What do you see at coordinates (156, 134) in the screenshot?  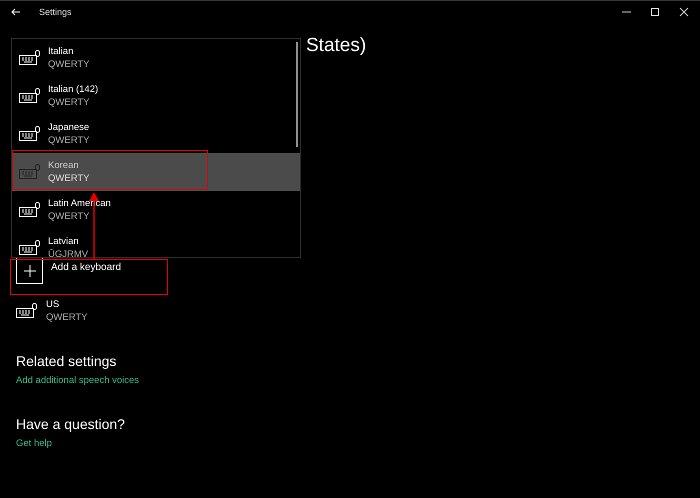 I see `dropdown-item: Japanese QWERTY` at bounding box center [156, 134].